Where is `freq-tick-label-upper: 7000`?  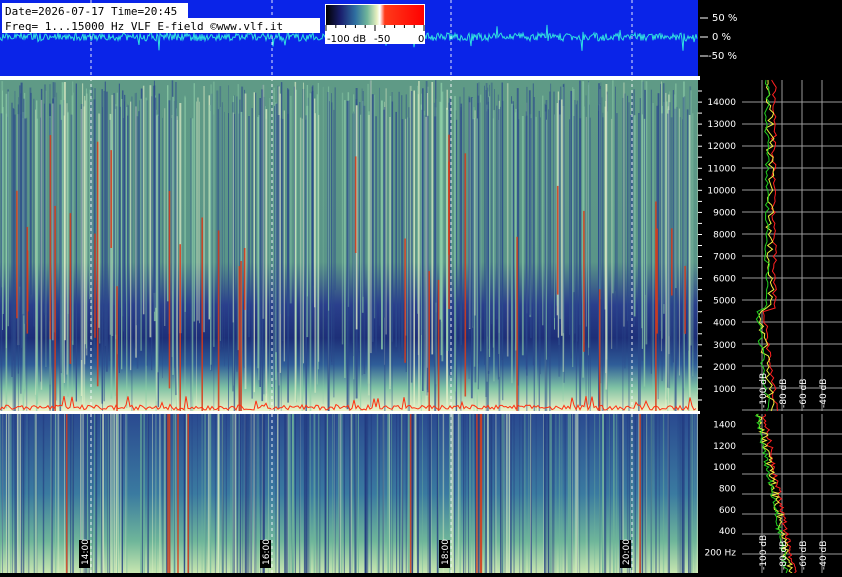 freq-tick-label-upper: 7000 is located at coordinates (724, 258).